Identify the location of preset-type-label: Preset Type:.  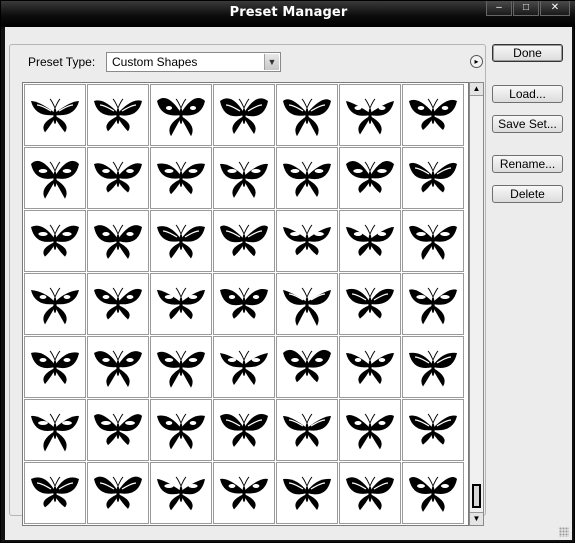
(62, 62).